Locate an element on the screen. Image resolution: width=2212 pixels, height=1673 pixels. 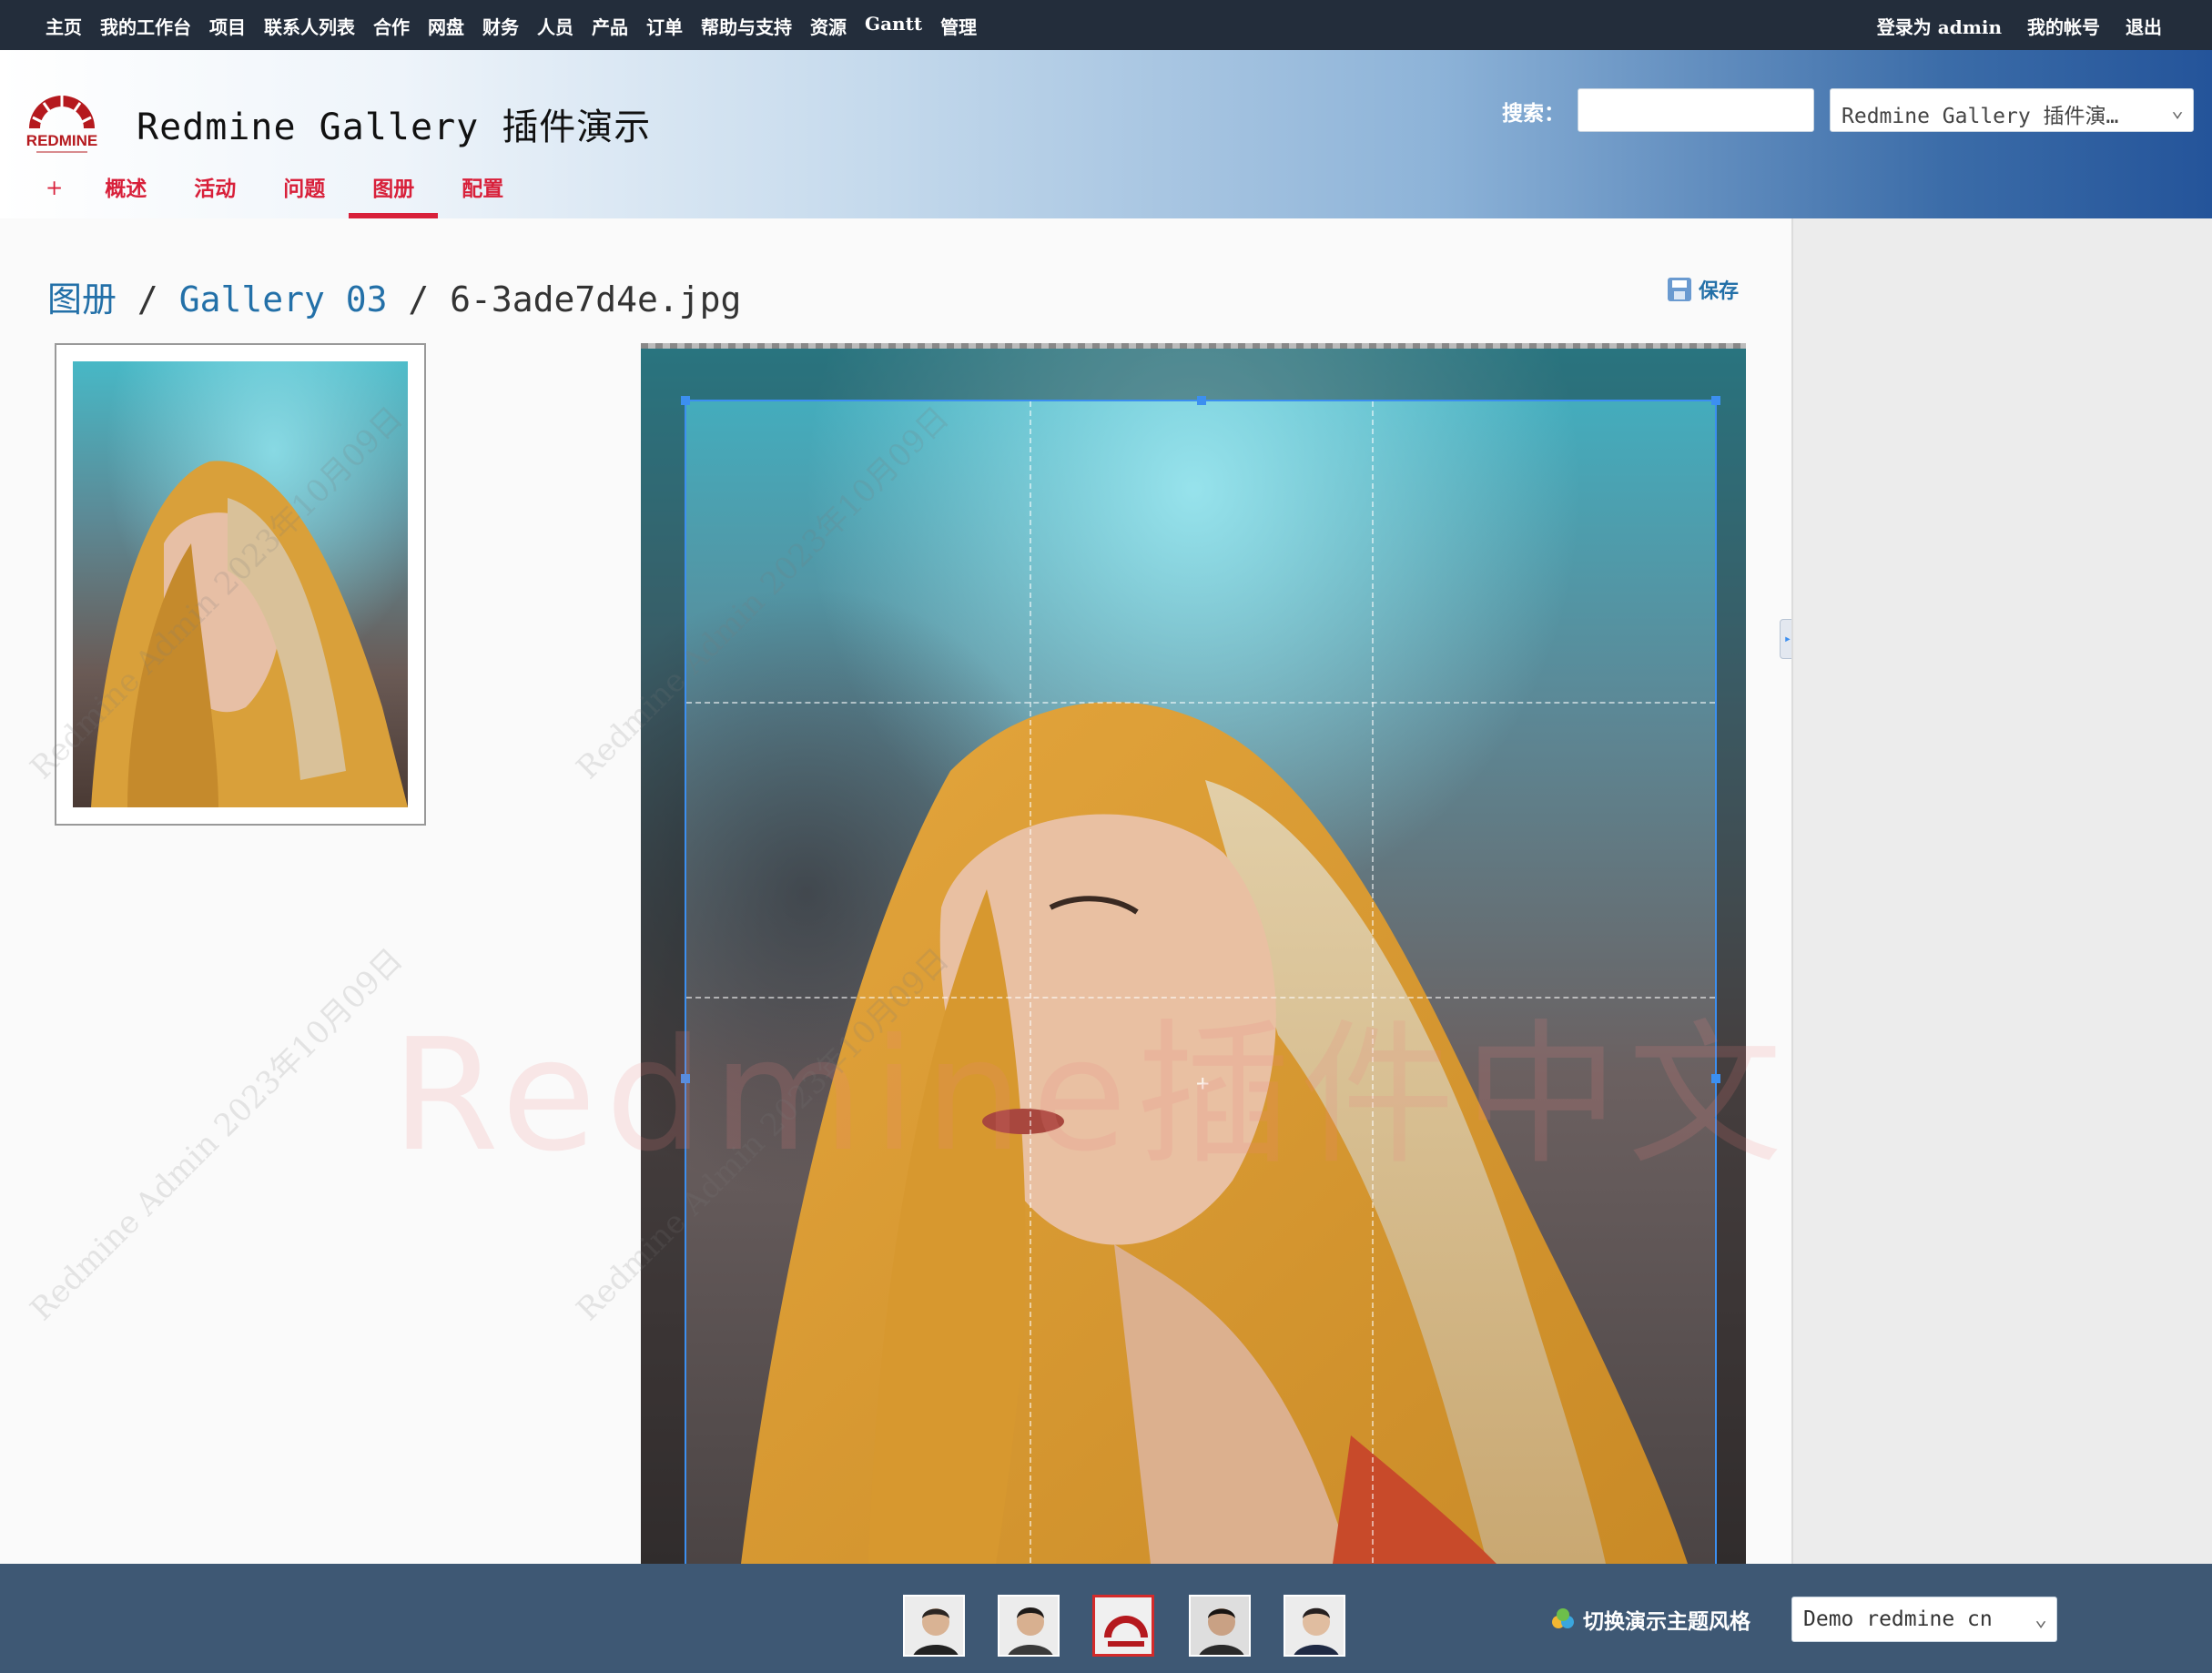
project-jump-select: Redmine Gallery 插件演… ⌄ is located at coordinates (2012, 110).